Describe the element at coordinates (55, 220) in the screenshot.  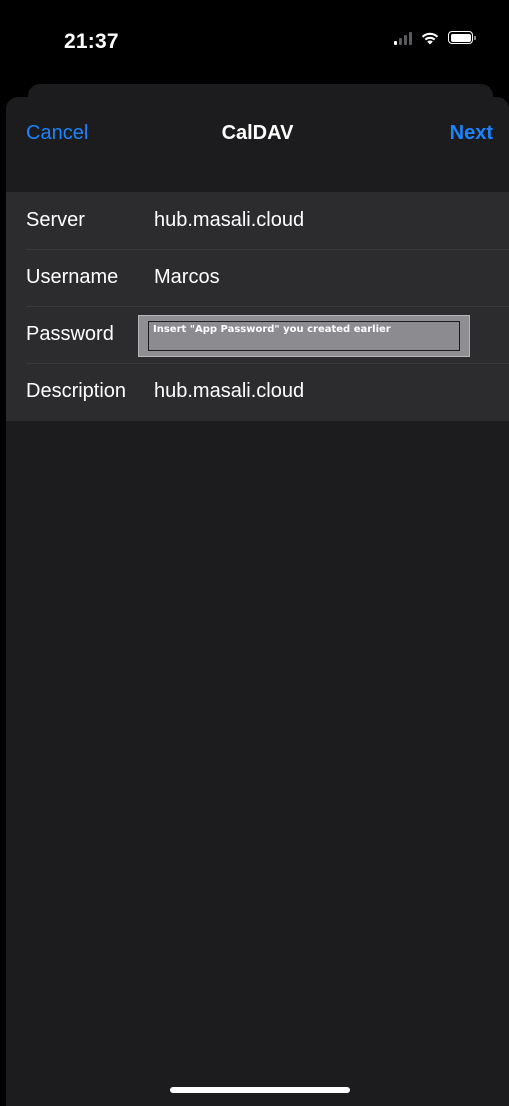
I see `server-label: Server` at that location.